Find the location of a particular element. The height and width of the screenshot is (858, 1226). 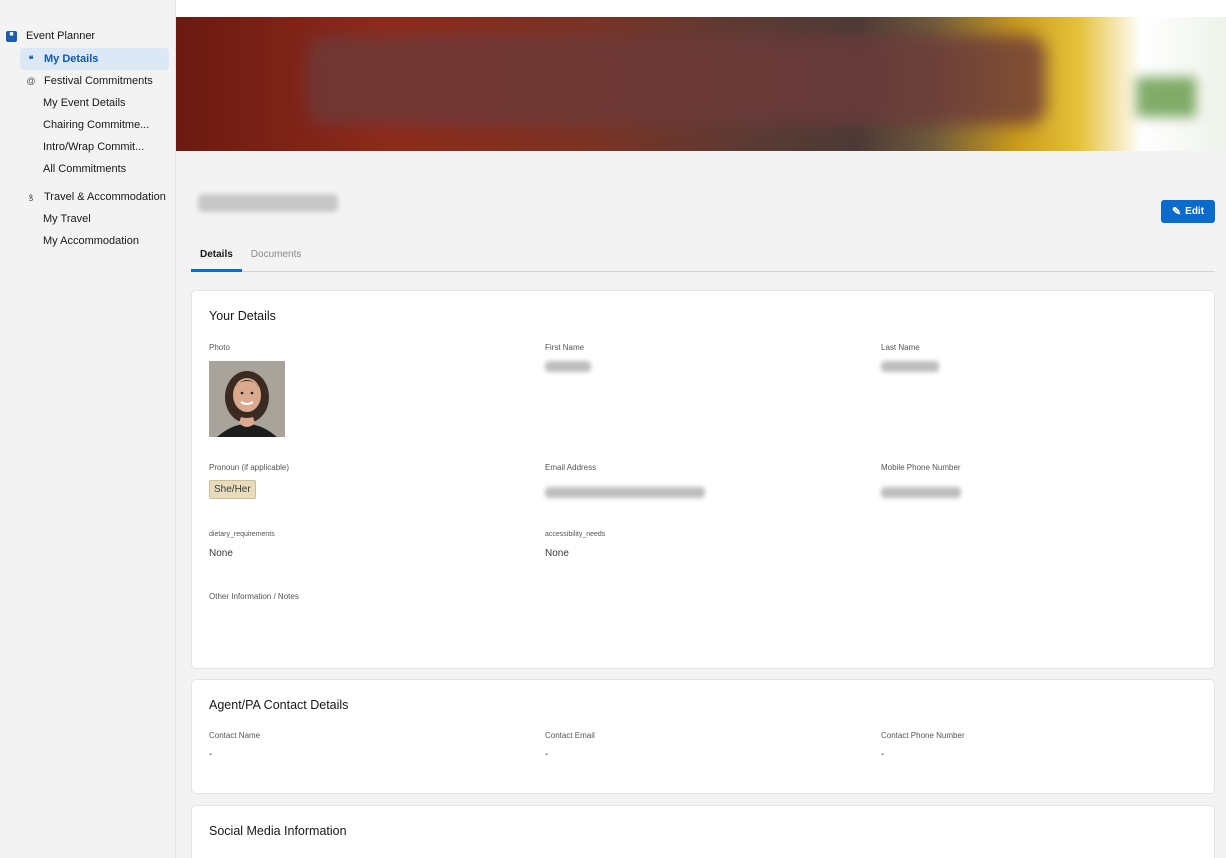

sidebar-app-title: ■ Event Planner is located at coordinates (87, 36).